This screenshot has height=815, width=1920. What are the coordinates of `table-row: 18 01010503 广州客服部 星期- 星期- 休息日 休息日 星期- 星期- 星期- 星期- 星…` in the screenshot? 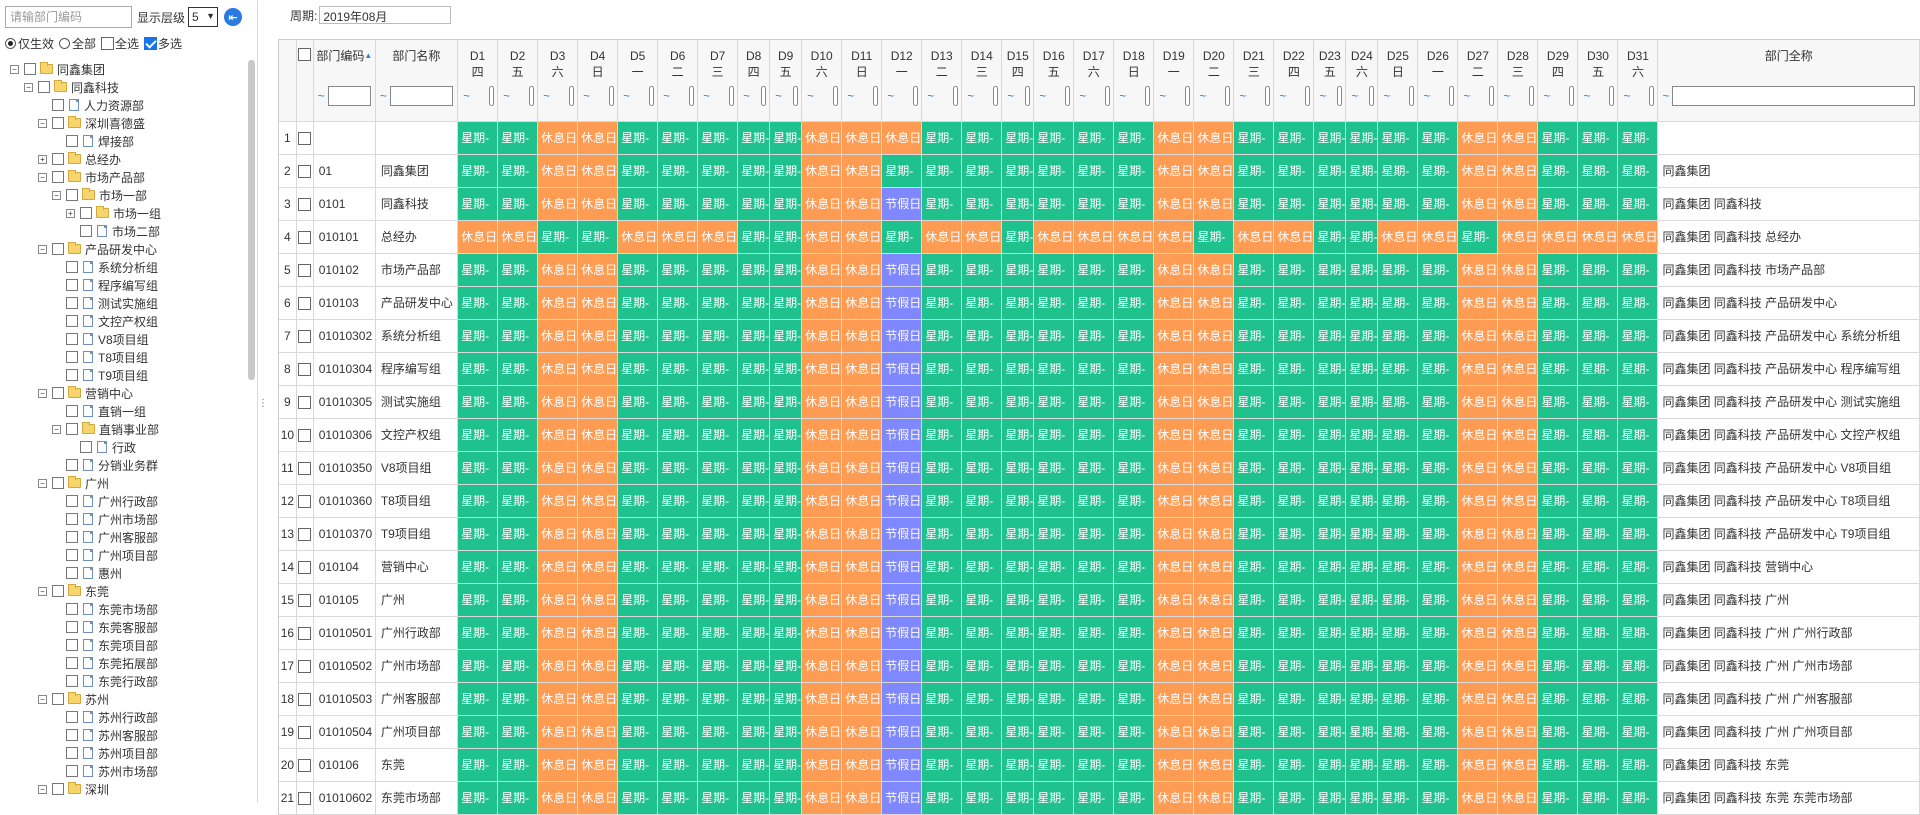 It's located at (1099, 699).